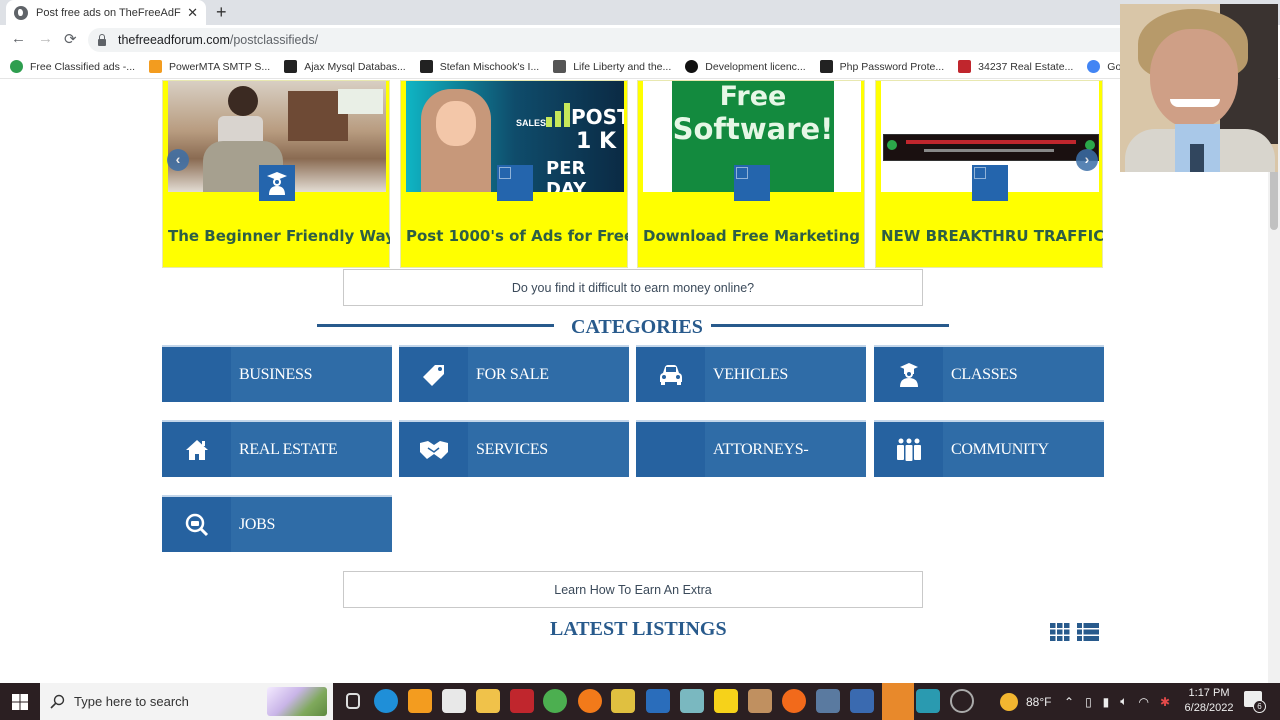 The height and width of the screenshot is (720, 1280). Describe the element at coordinates (178, 160) in the screenshot. I see `carousel-prev-button: ‹` at that location.